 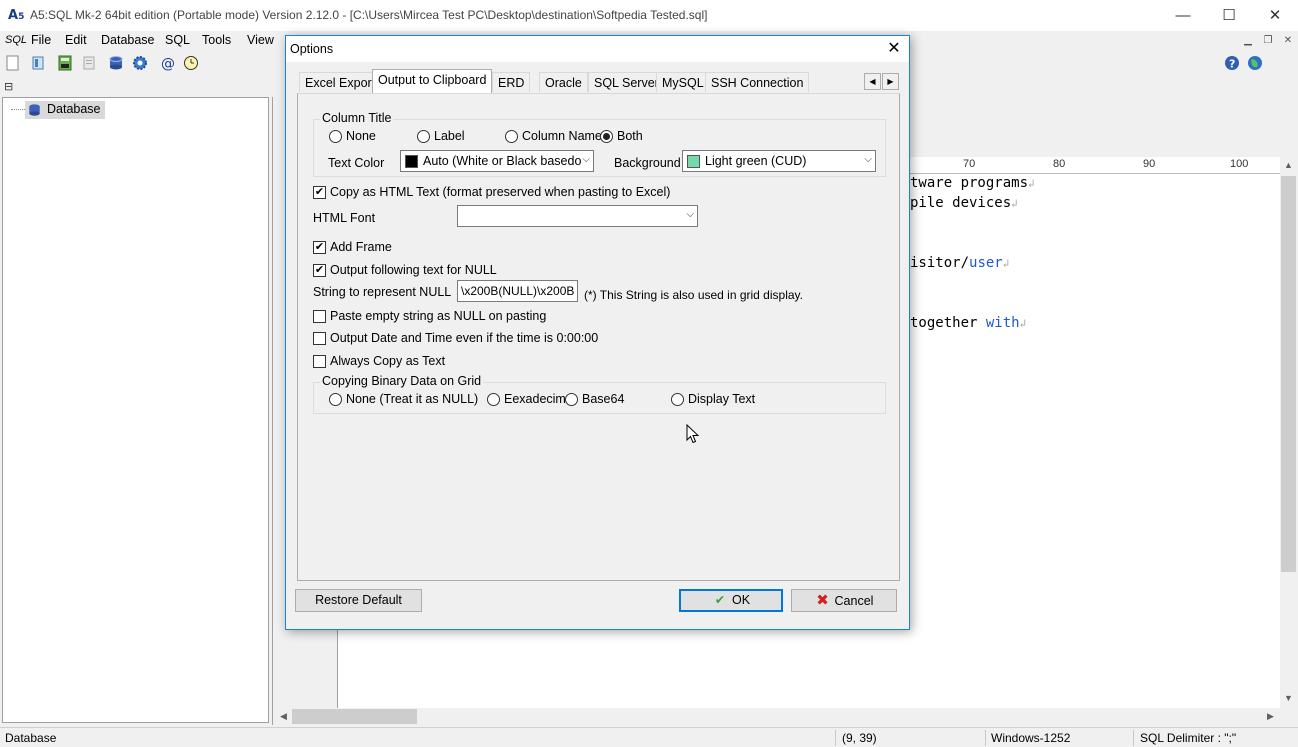 What do you see at coordinates (1270, 716) in the screenshot?
I see `scroll-right-icon: ▶` at bounding box center [1270, 716].